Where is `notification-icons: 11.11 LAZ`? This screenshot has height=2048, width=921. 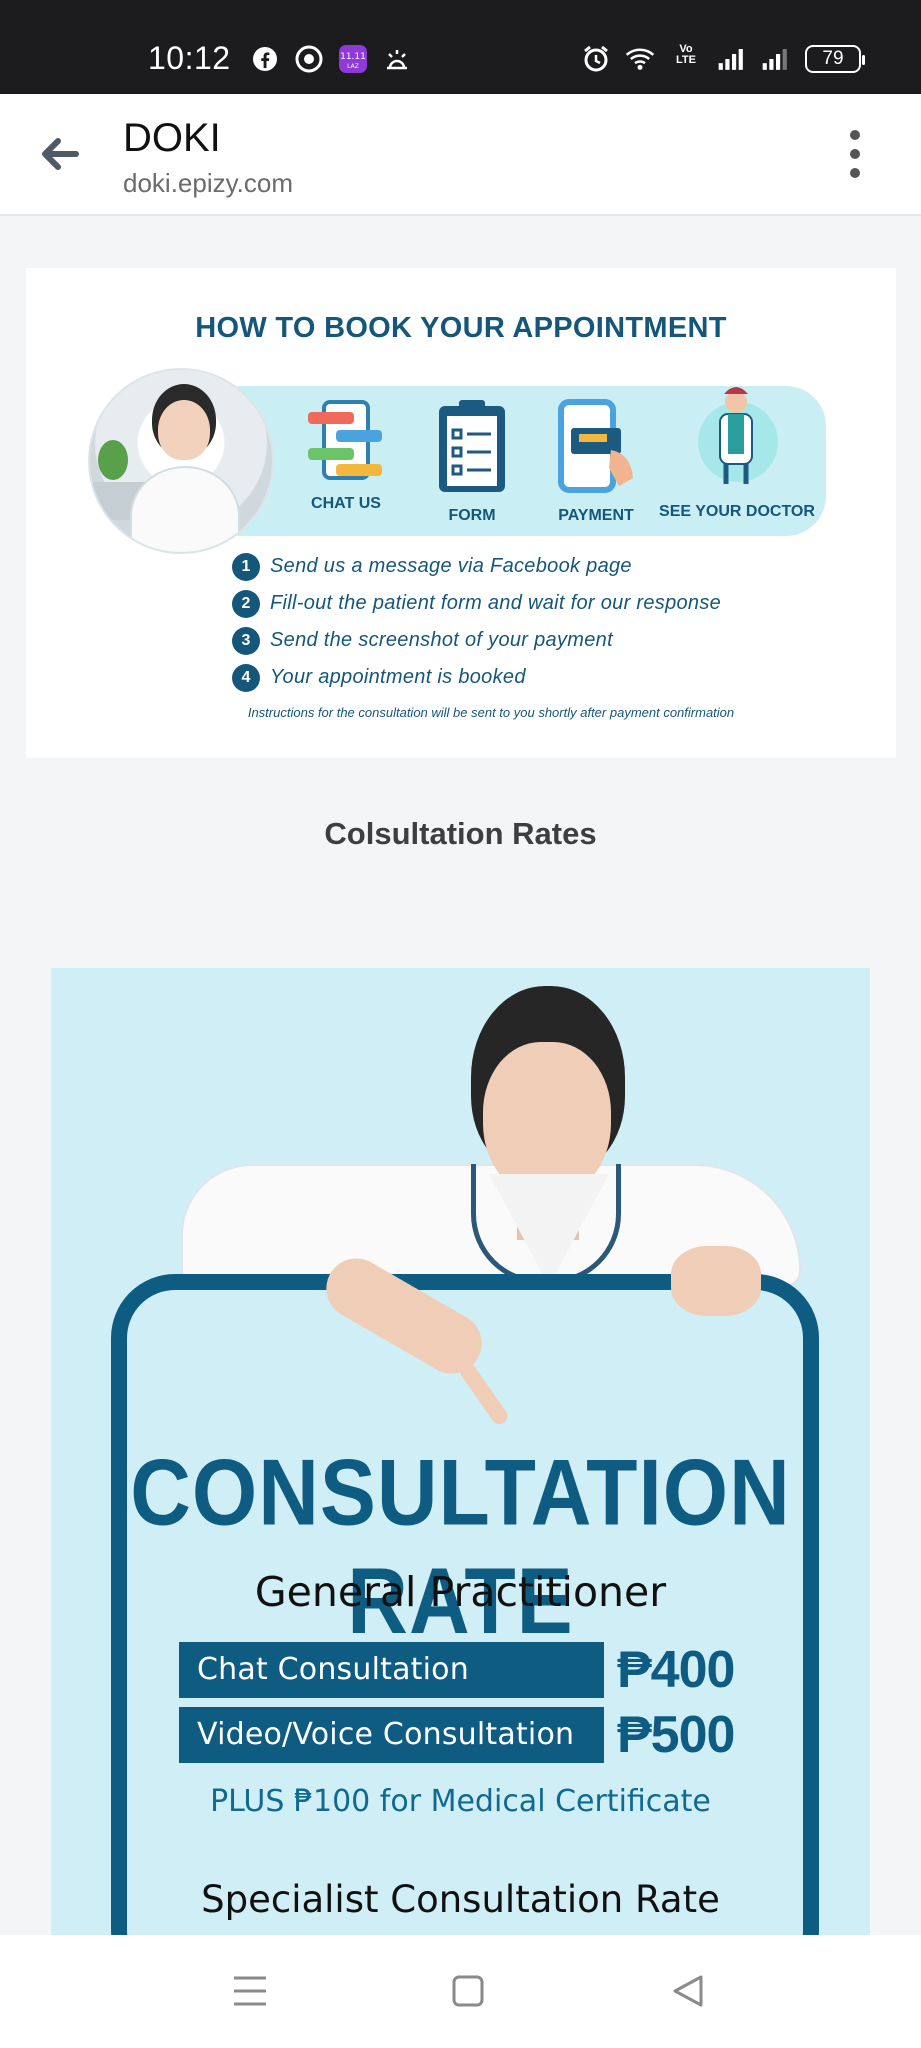
notification-icons: 11.11 LAZ is located at coordinates (331, 59).